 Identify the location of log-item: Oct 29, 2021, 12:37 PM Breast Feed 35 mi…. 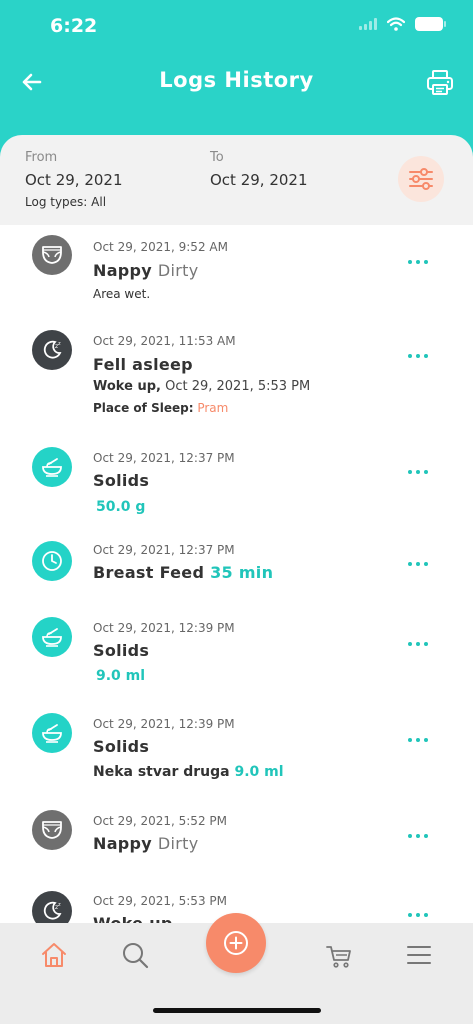
(236, 574).